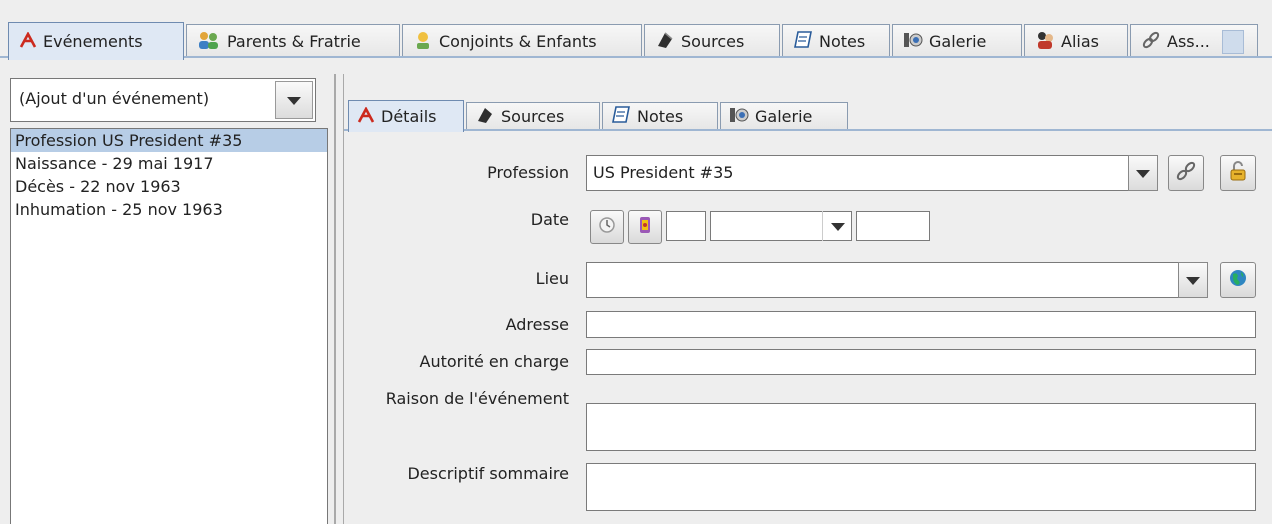 The image size is (1272, 524). What do you see at coordinates (209, 42) in the screenshot?
I see `family-icon` at bounding box center [209, 42].